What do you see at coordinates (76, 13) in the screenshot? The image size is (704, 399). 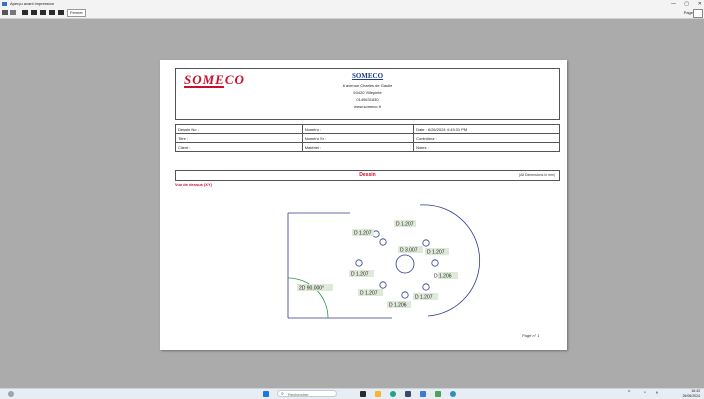 I see `close-preview-button: Fermer` at bounding box center [76, 13].